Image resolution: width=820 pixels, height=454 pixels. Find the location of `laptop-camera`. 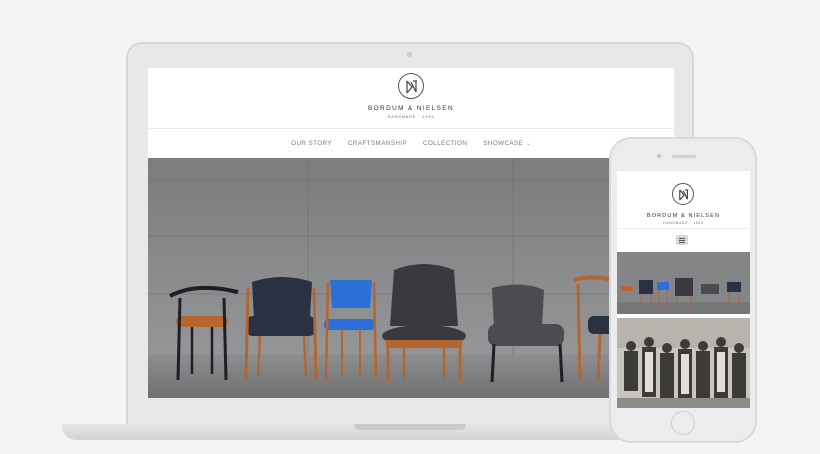

laptop-camera is located at coordinates (409, 54).